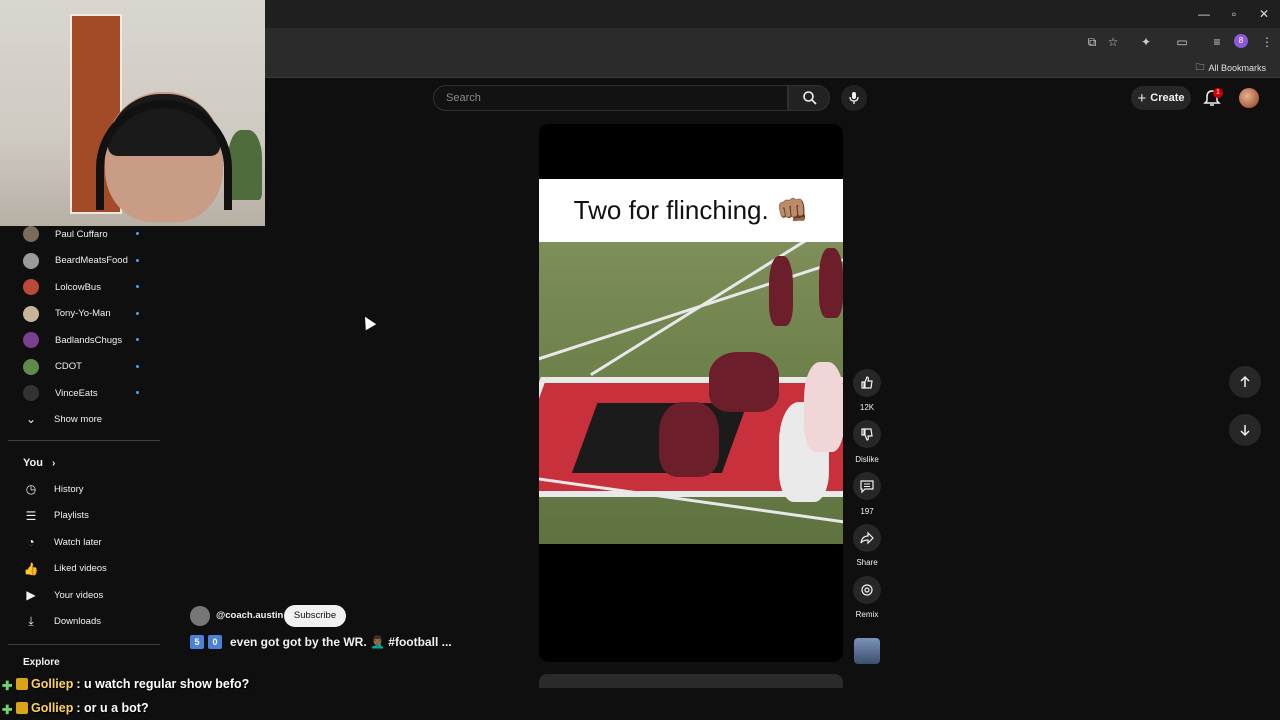  I want to click on sidebar-item-your-videos: ▶ Your videos, so click(63, 595).